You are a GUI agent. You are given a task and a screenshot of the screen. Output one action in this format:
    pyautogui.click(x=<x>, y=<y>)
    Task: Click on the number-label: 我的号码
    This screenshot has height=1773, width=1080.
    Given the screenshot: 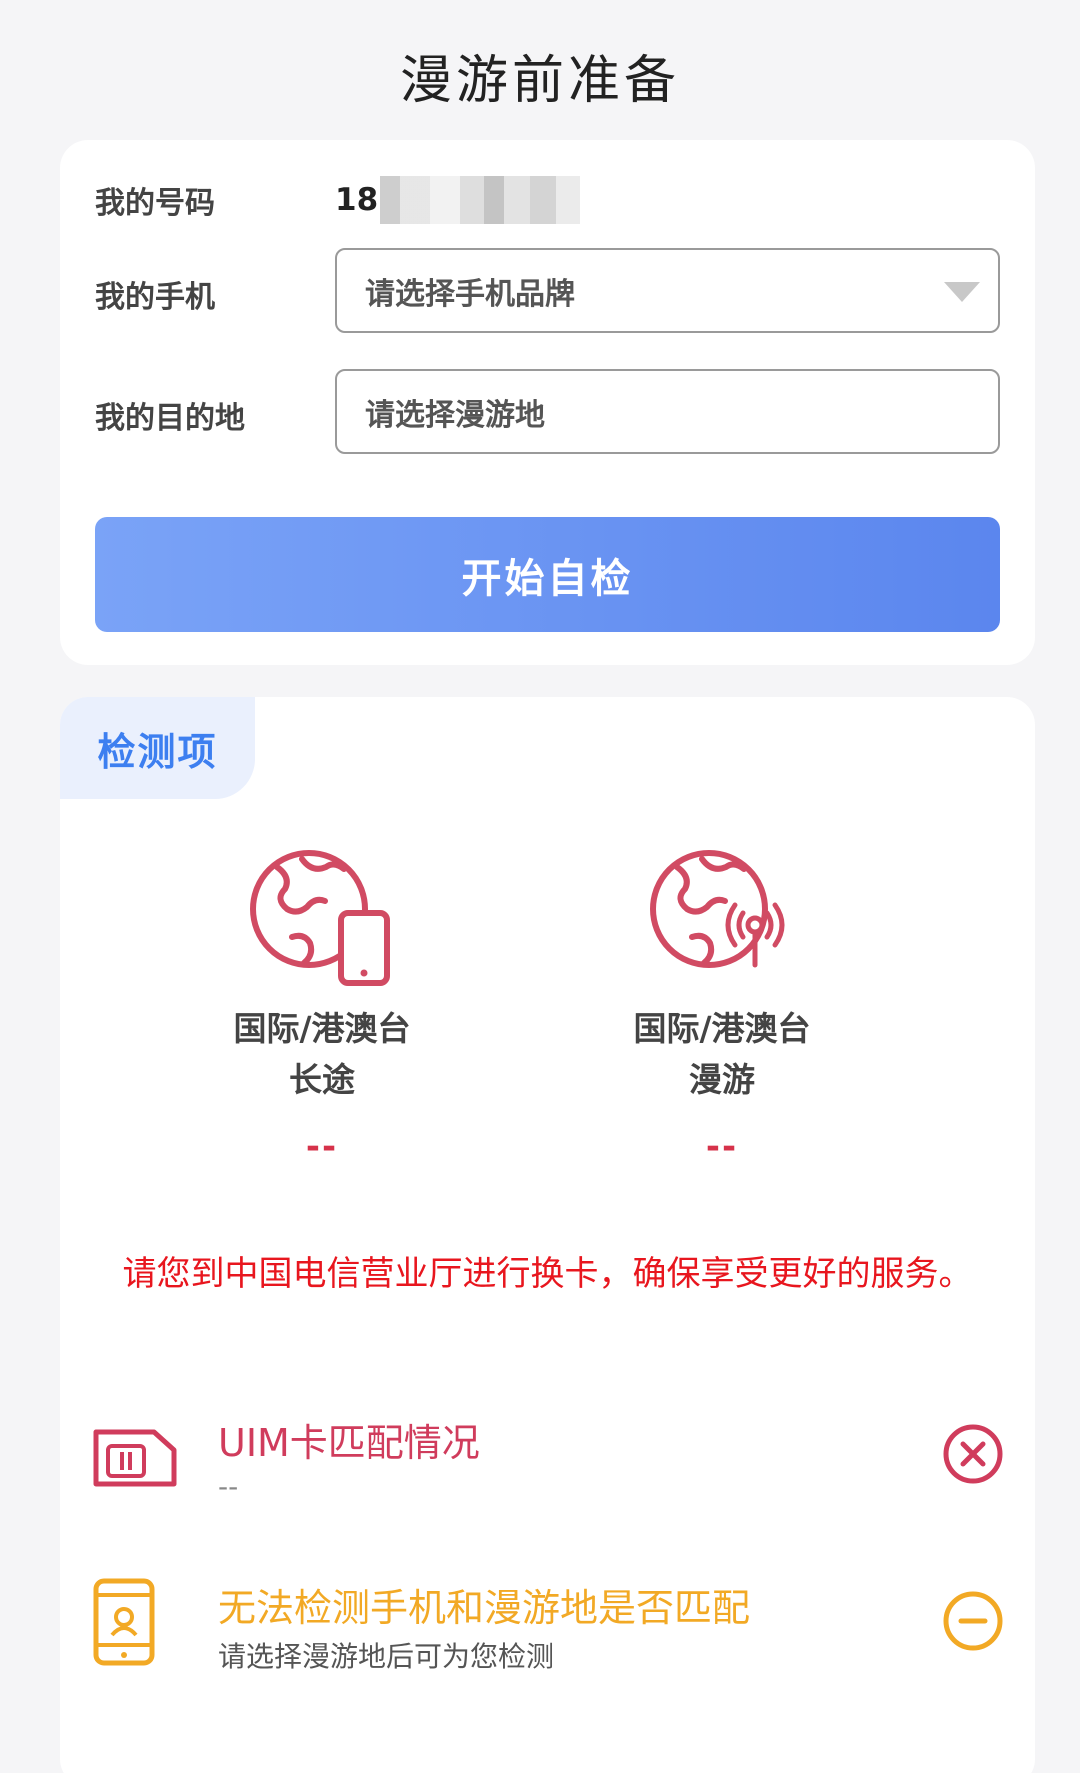 What is the action you would take?
    pyautogui.click(x=155, y=203)
    